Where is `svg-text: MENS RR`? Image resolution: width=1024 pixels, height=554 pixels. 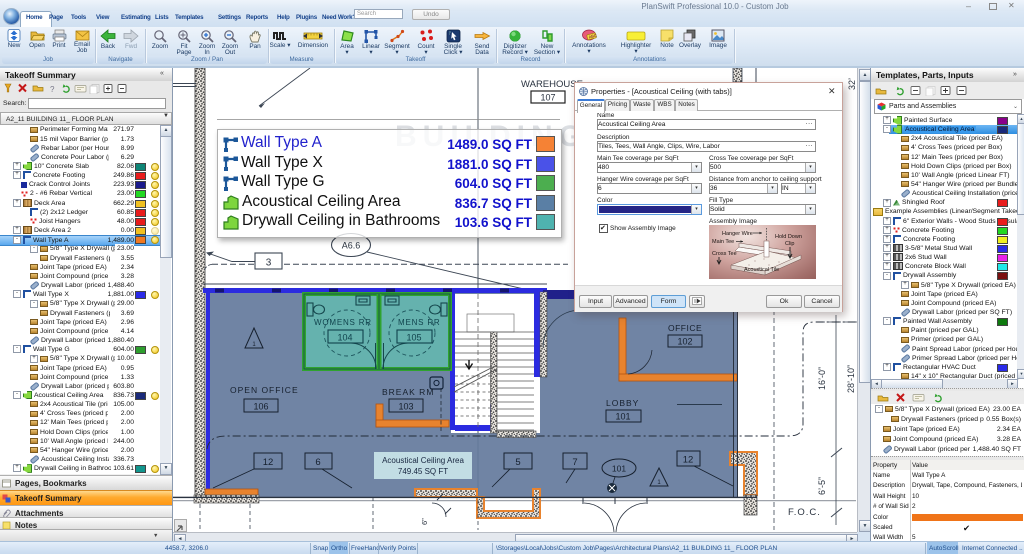
svg-text: MENS RR is located at coordinates (419, 322).